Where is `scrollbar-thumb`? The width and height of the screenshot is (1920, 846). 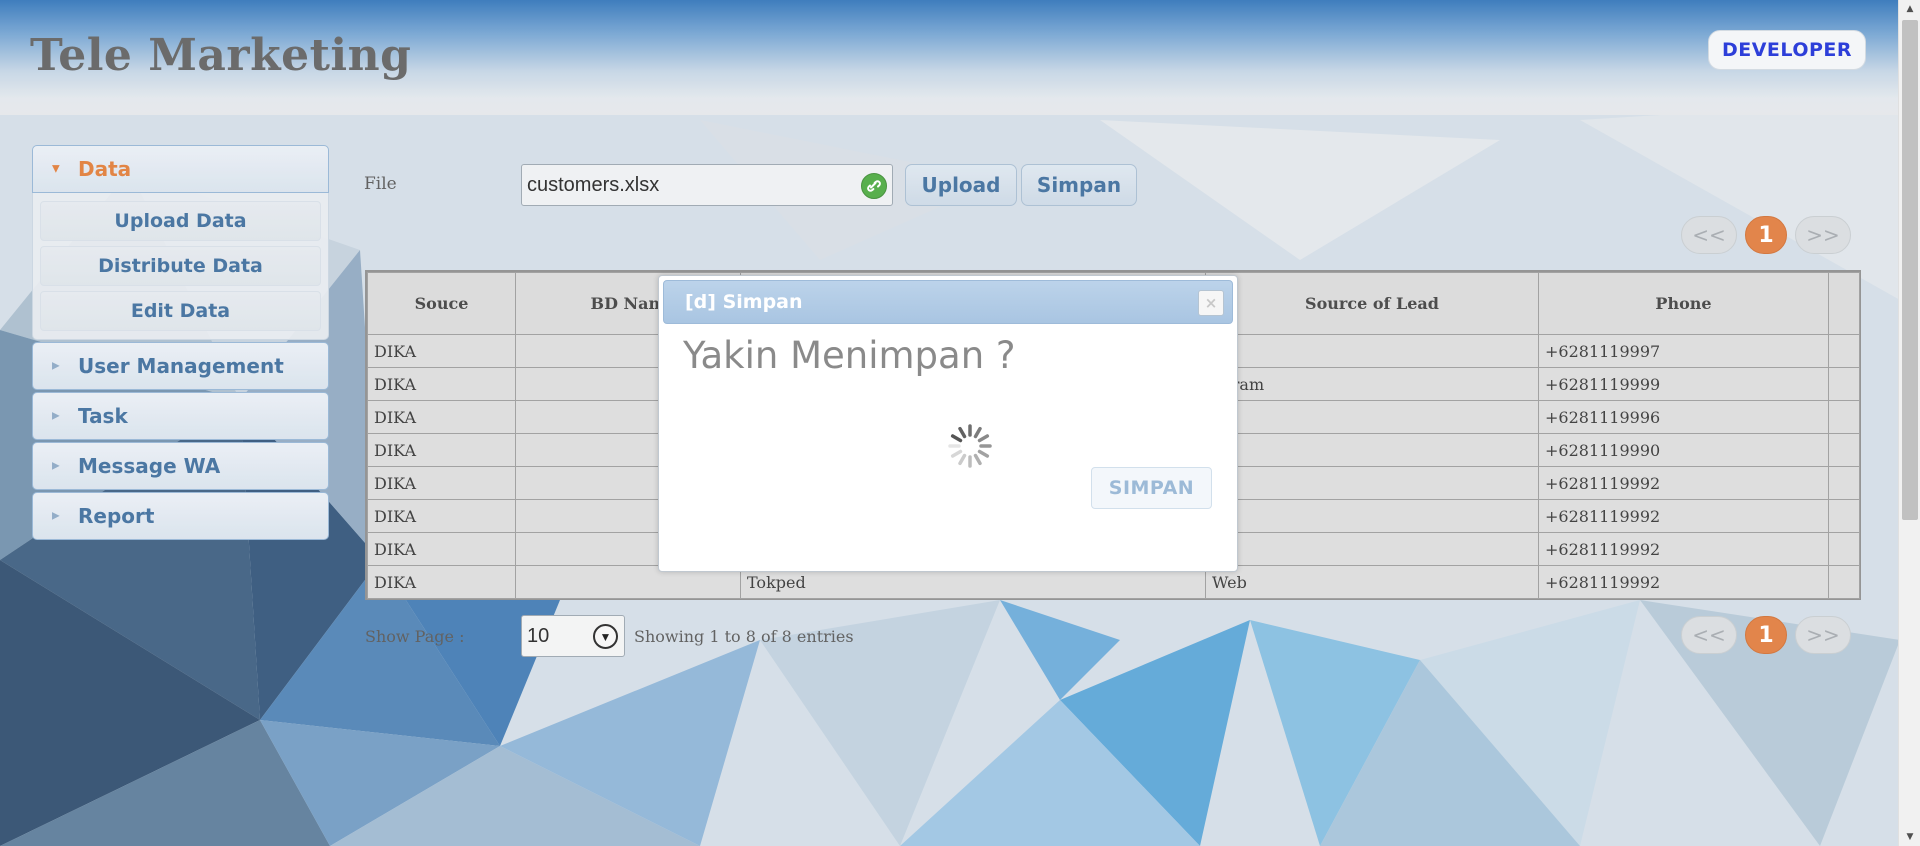 scrollbar-thumb is located at coordinates (1910, 270).